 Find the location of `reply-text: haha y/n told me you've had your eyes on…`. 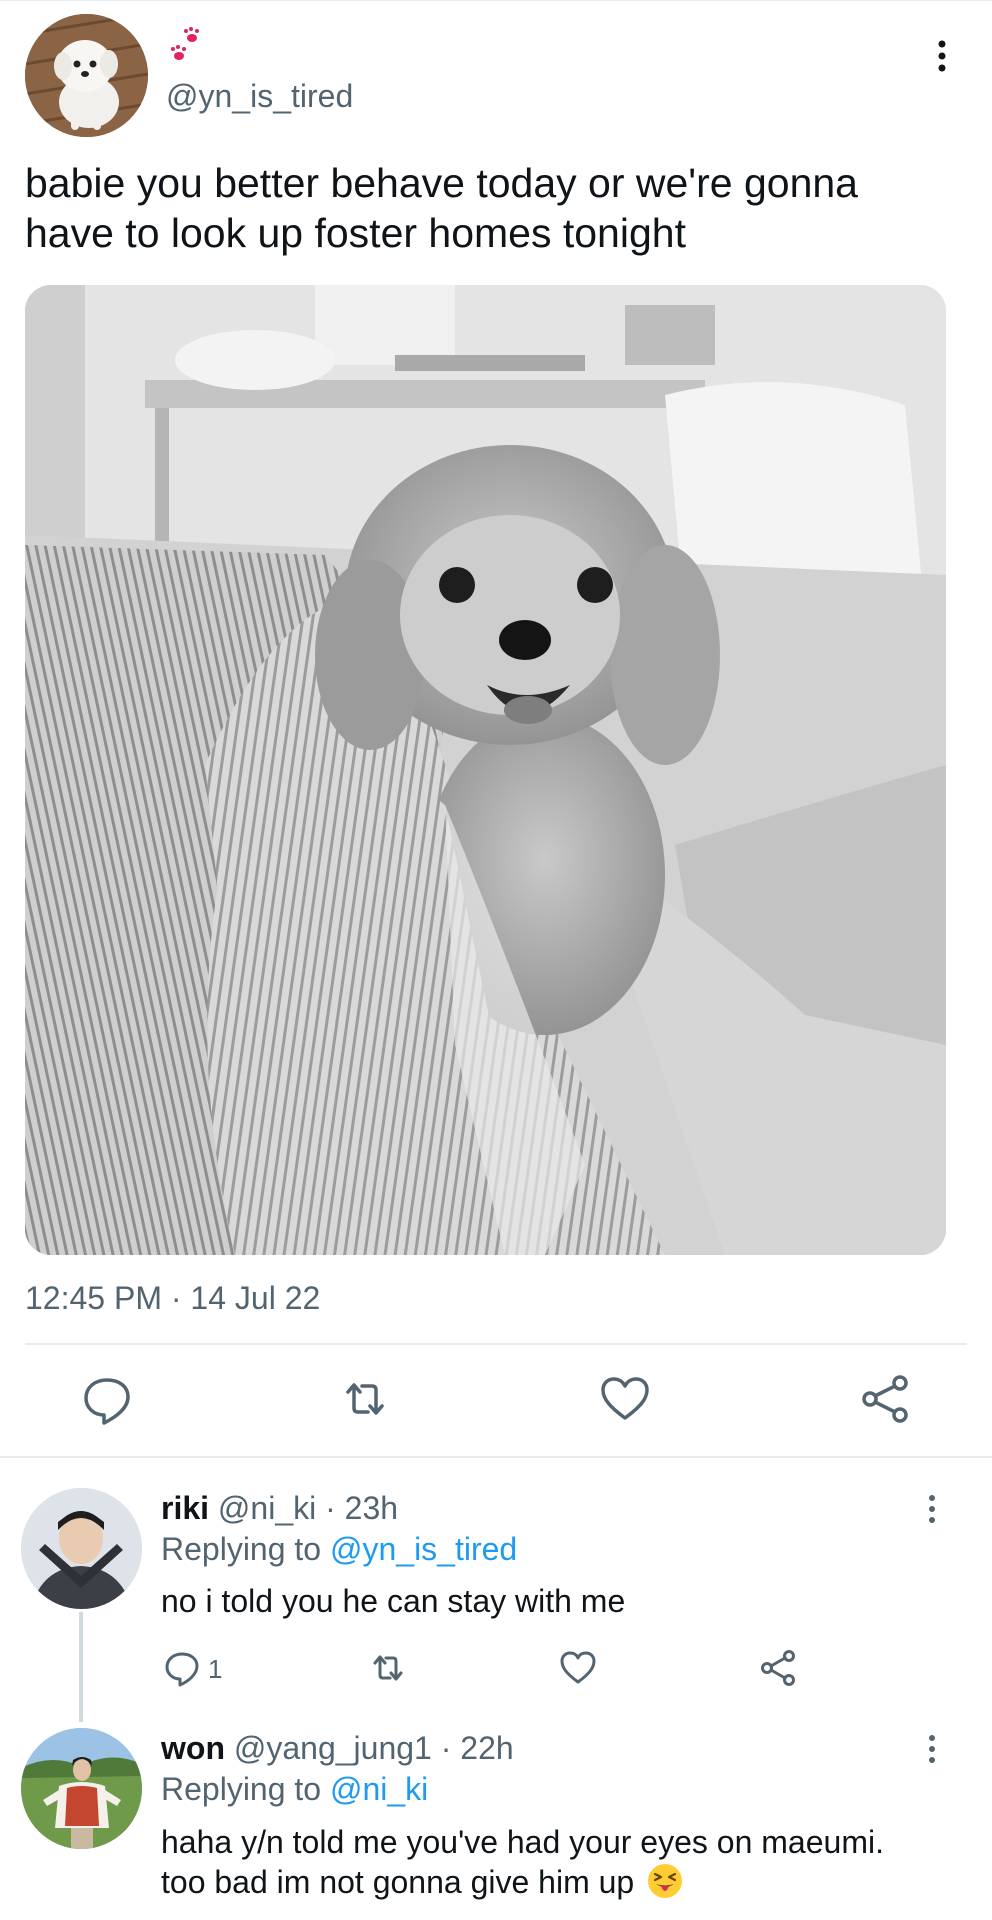

reply-text: haha y/n told me you've had your eyes on… is located at coordinates (561, 1862).